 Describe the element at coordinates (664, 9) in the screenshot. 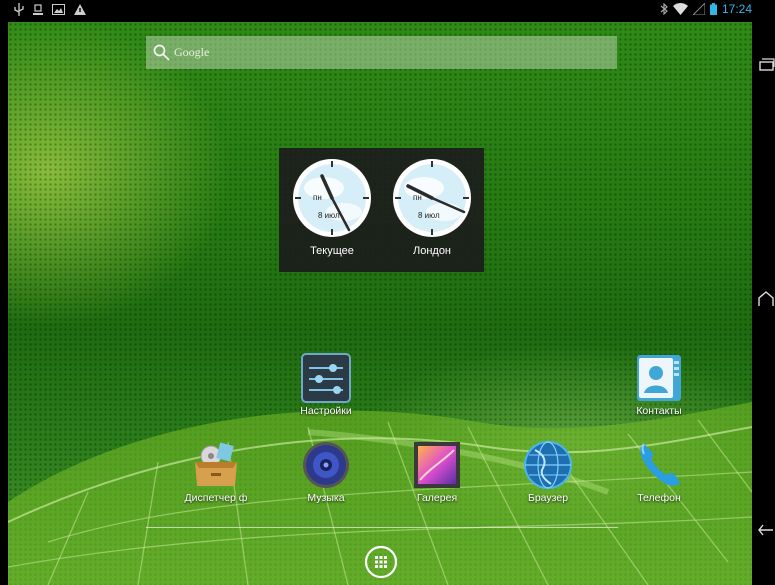

I see `bluetooth-icon` at that location.